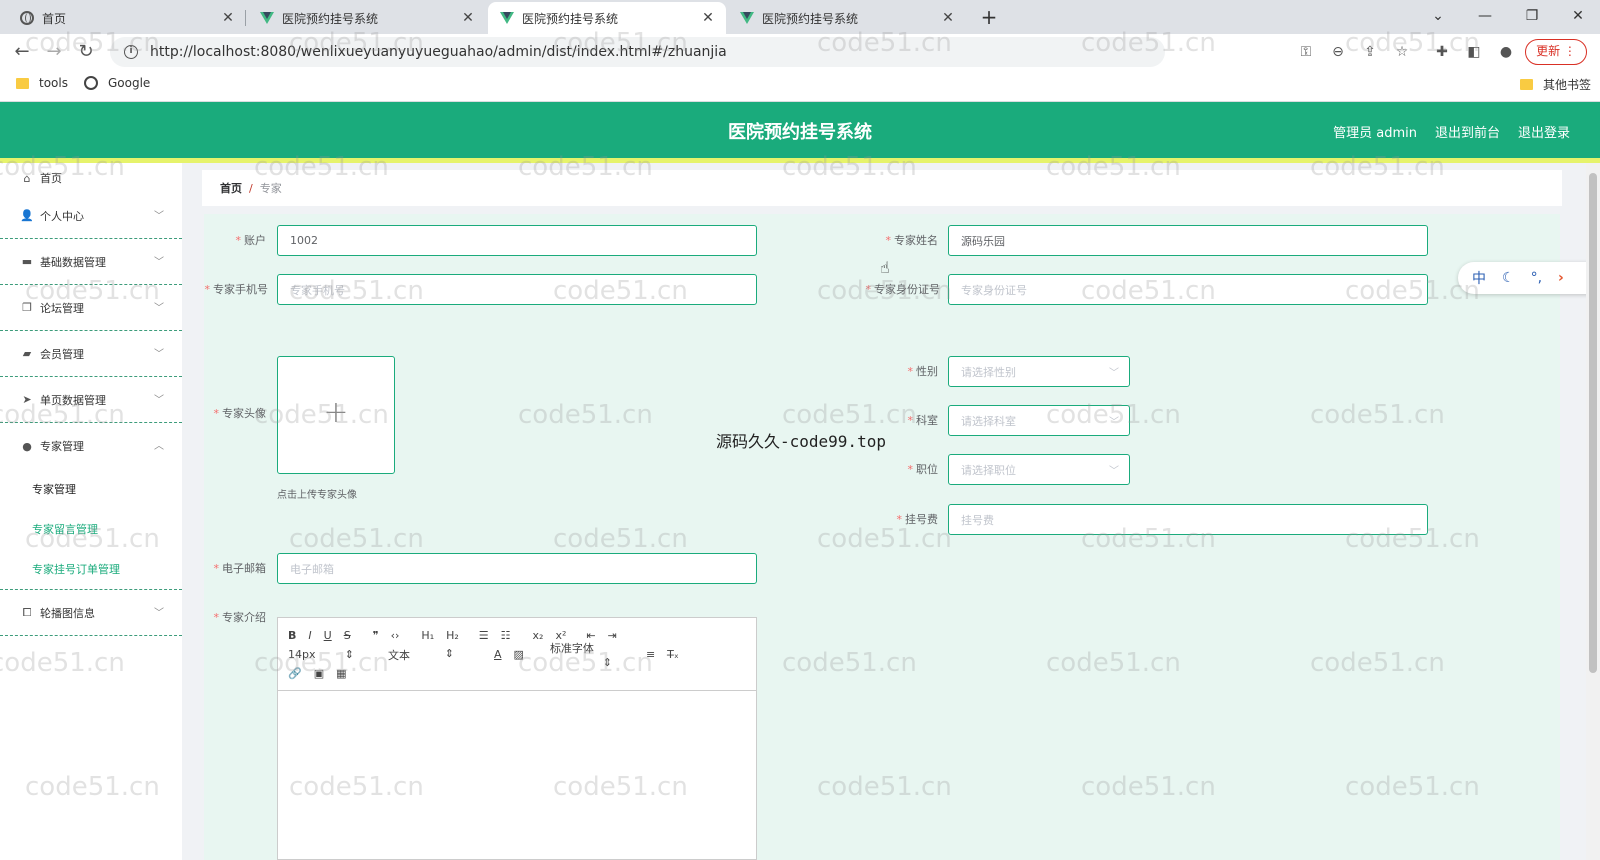 The width and height of the screenshot is (1600, 860). What do you see at coordinates (251, 240) in the screenshot?
I see `account-label: * 账户` at bounding box center [251, 240].